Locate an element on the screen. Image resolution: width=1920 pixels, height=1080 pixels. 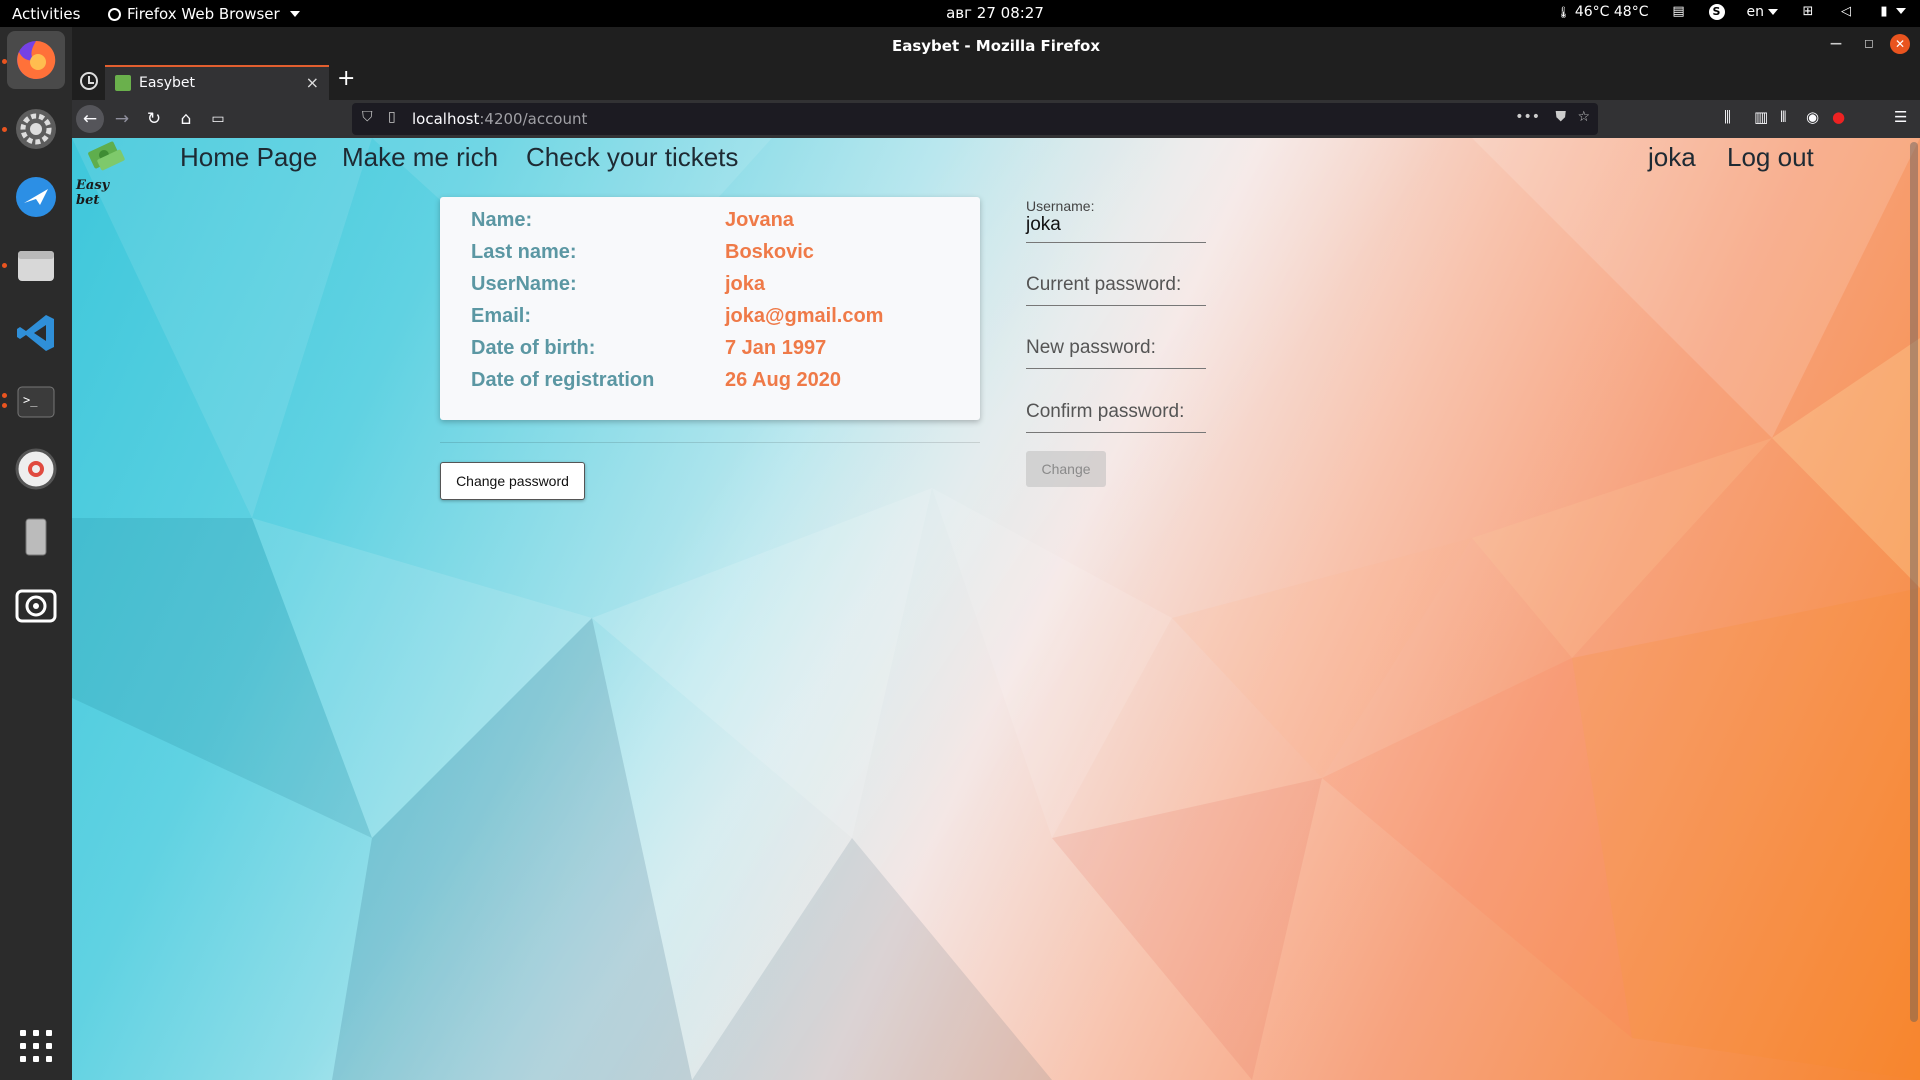
profile-value: Boskovic is located at coordinates (769, 252).